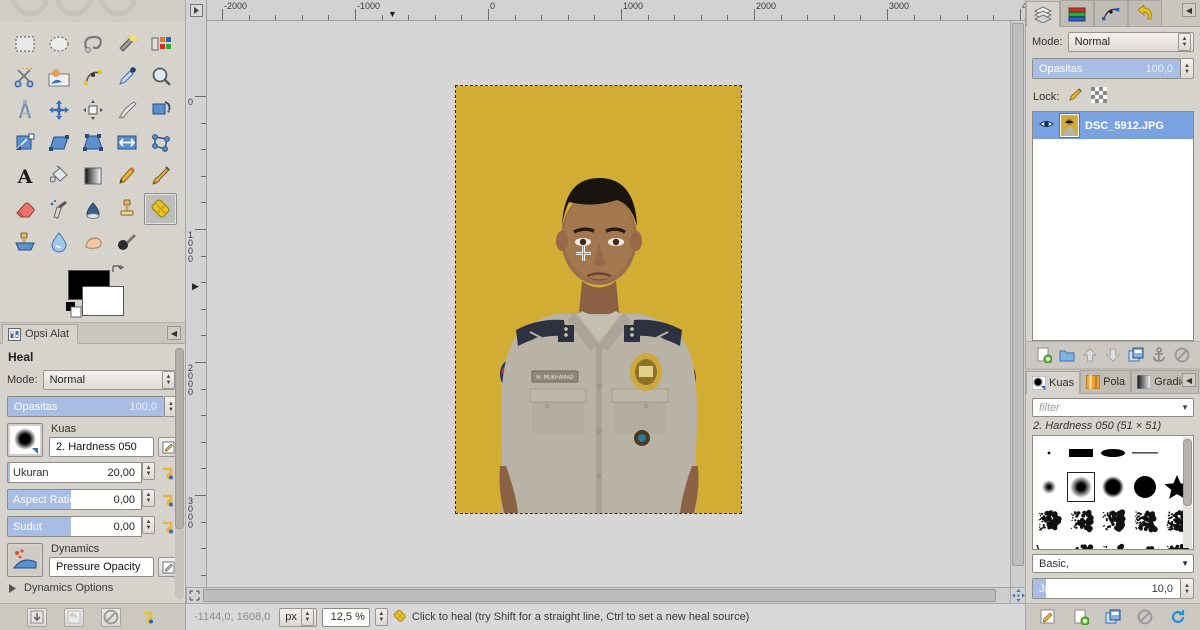  I want to click on ellipse-select-tool, so click(58, 44).